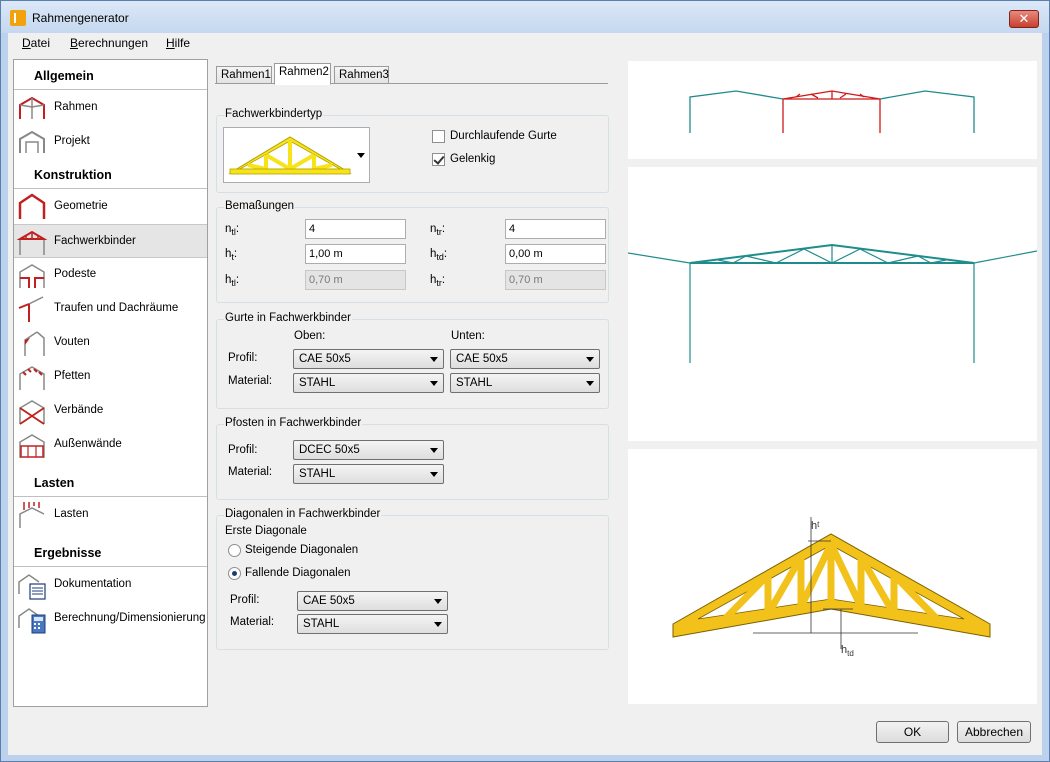 The width and height of the screenshot is (1050, 762). What do you see at coordinates (355, 254) in the screenshot?
I see `h-t-input: 1,00 m` at bounding box center [355, 254].